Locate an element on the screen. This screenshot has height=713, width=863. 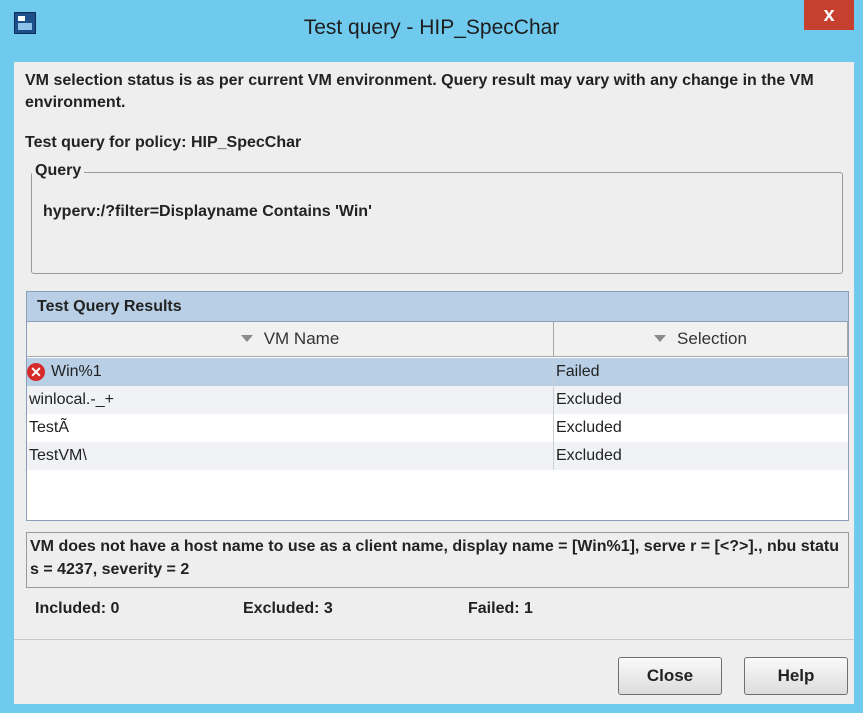
close-button-label: Close is located at coordinates (670, 675).